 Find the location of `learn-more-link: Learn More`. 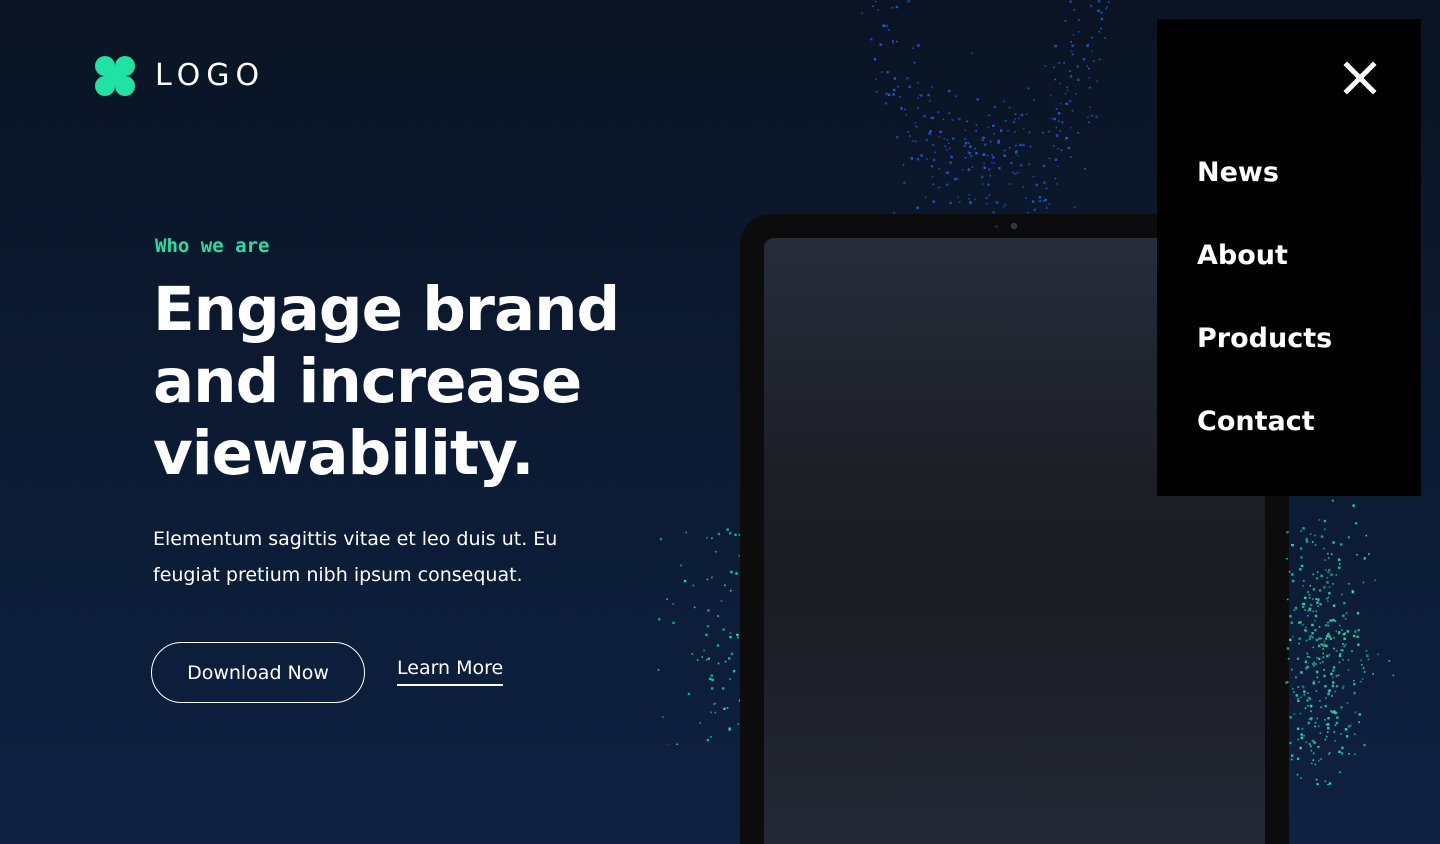

learn-more-link: Learn More is located at coordinates (450, 671).